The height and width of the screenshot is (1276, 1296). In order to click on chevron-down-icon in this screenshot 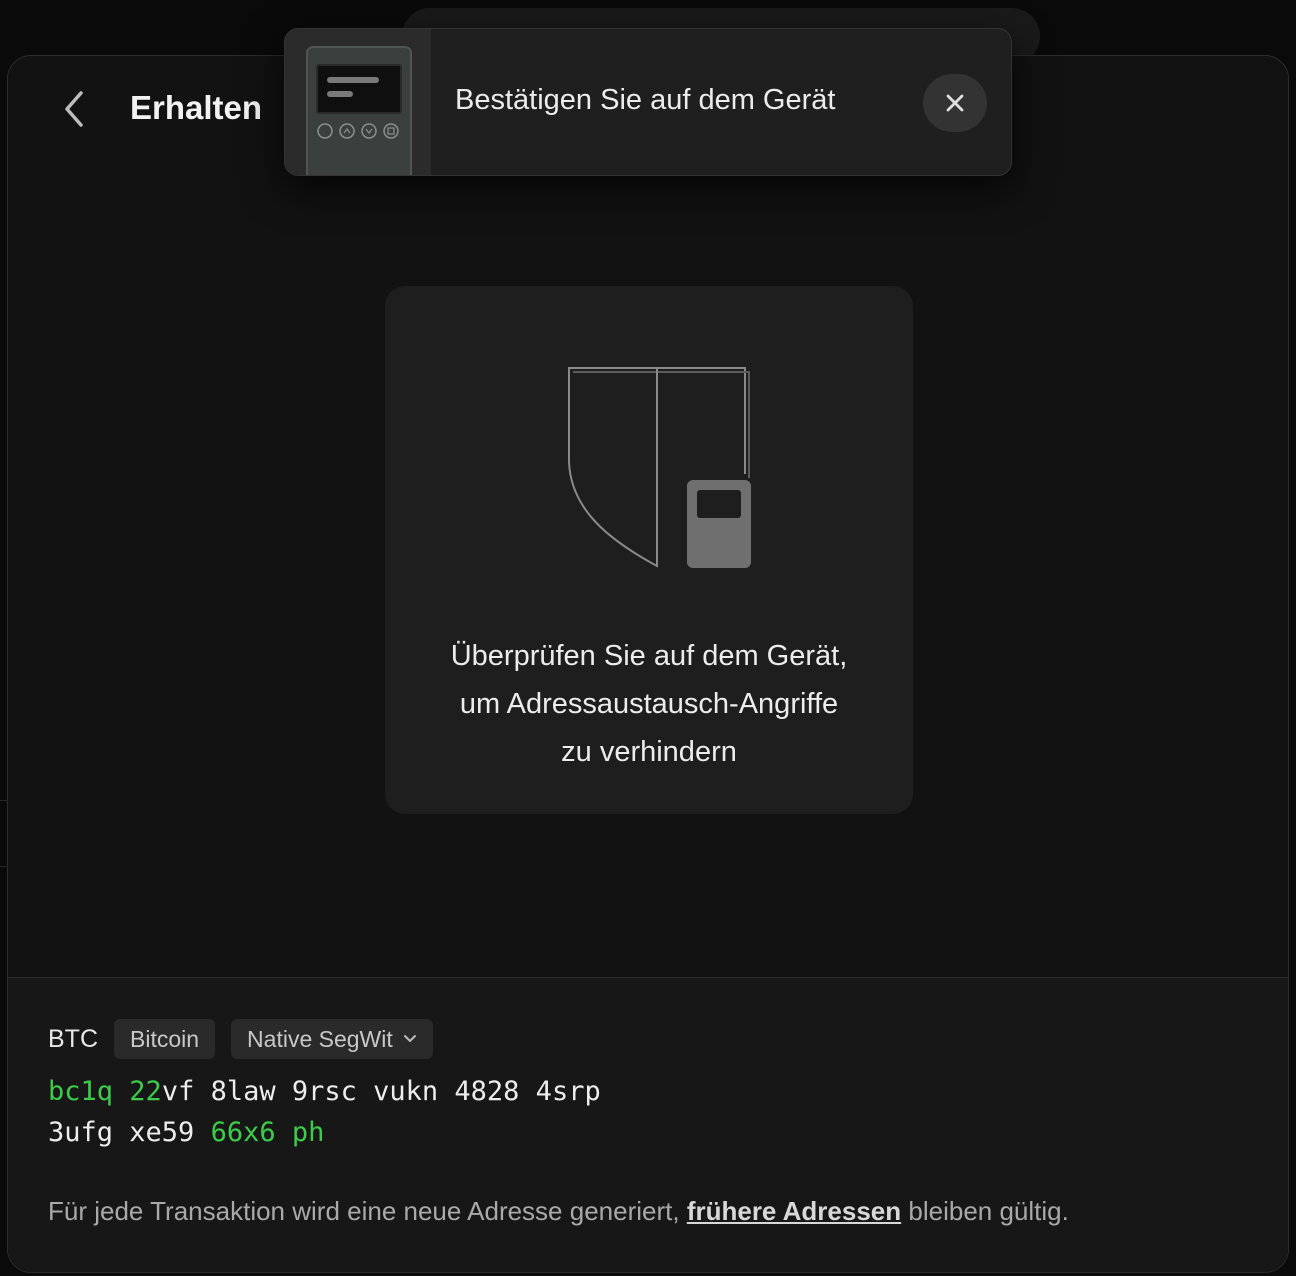, I will do `click(409, 1038)`.